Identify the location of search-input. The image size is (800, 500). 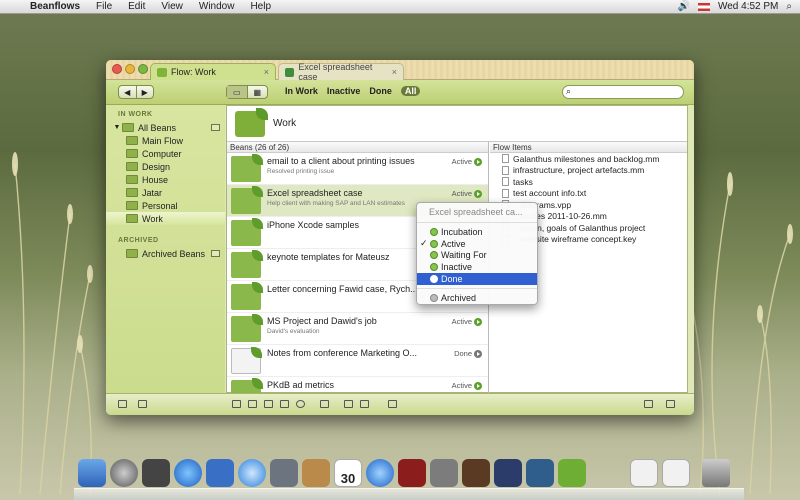
(627, 91).